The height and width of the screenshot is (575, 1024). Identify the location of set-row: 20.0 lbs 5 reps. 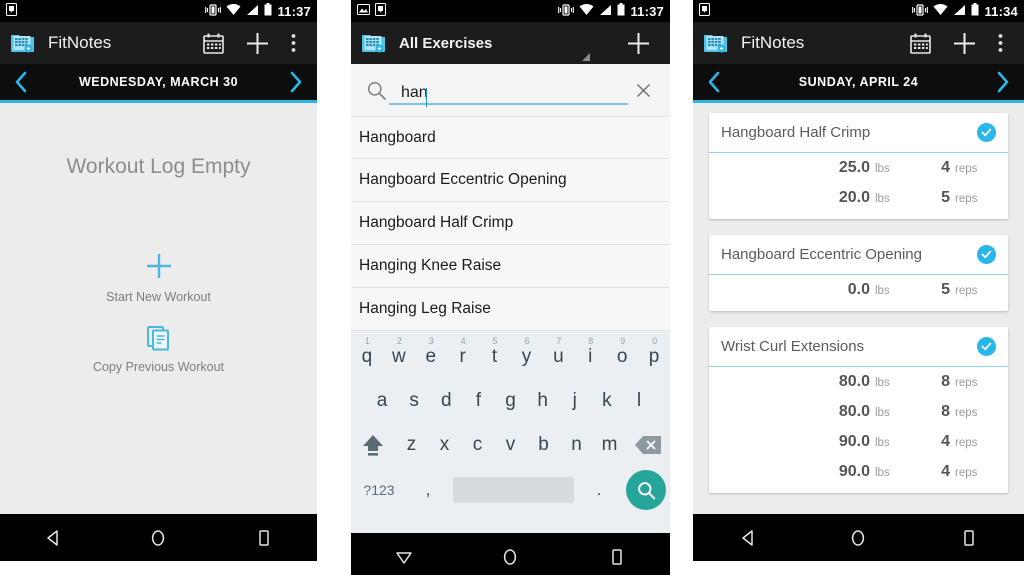
(858, 201).